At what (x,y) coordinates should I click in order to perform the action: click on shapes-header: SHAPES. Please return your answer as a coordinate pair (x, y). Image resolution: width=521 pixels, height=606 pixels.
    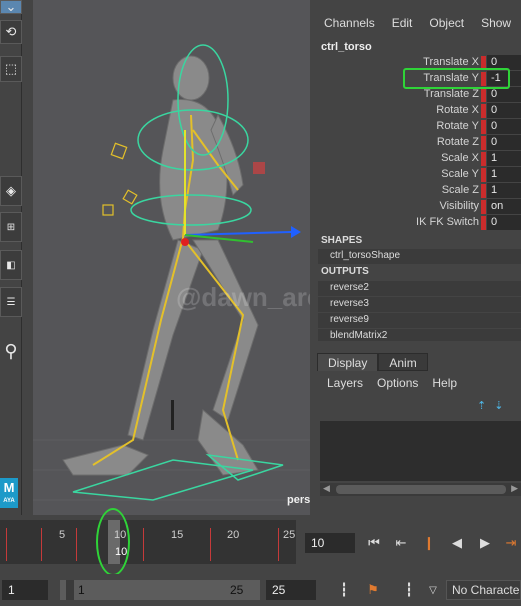
    Looking at the image, I should click on (342, 240).